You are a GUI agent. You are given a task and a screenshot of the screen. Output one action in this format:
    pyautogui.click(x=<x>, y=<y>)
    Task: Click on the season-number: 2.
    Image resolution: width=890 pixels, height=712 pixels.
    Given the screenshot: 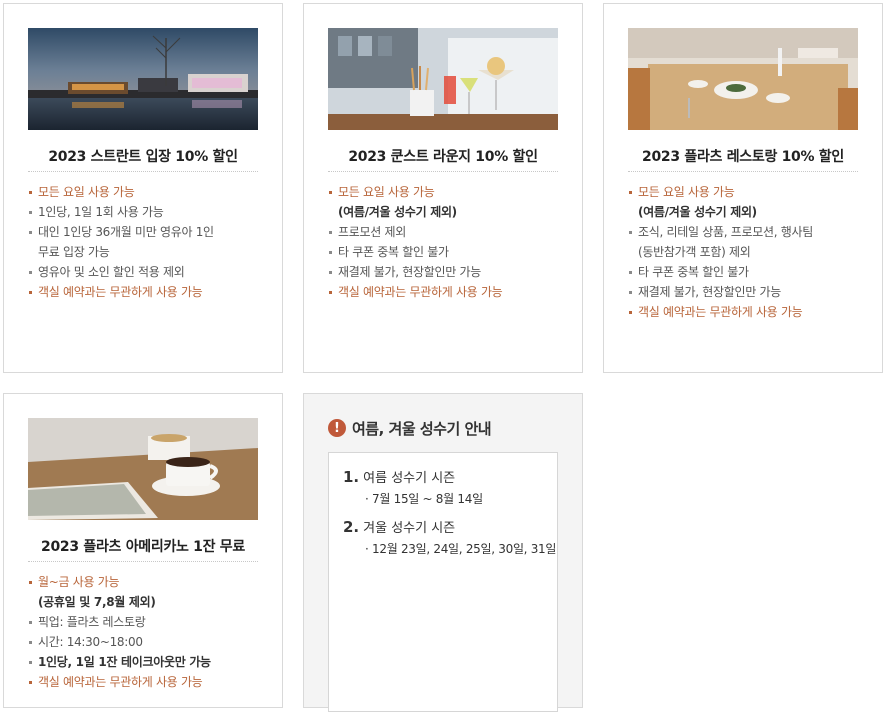 What is the action you would take?
    pyautogui.click(x=351, y=527)
    